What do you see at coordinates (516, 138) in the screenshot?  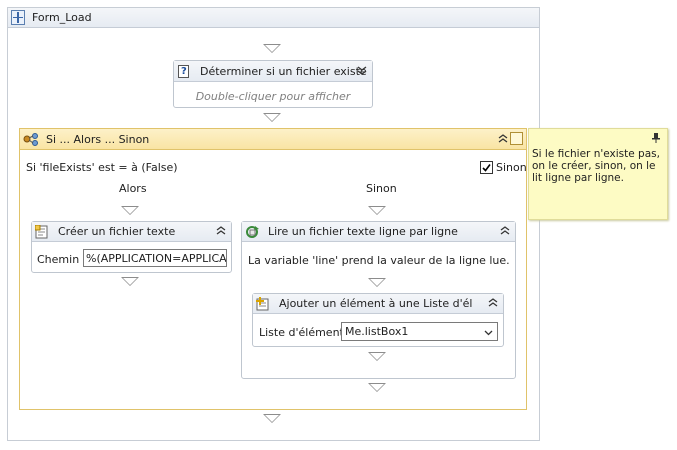 I see `note-toggle-icon` at bounding box center [516, 138].